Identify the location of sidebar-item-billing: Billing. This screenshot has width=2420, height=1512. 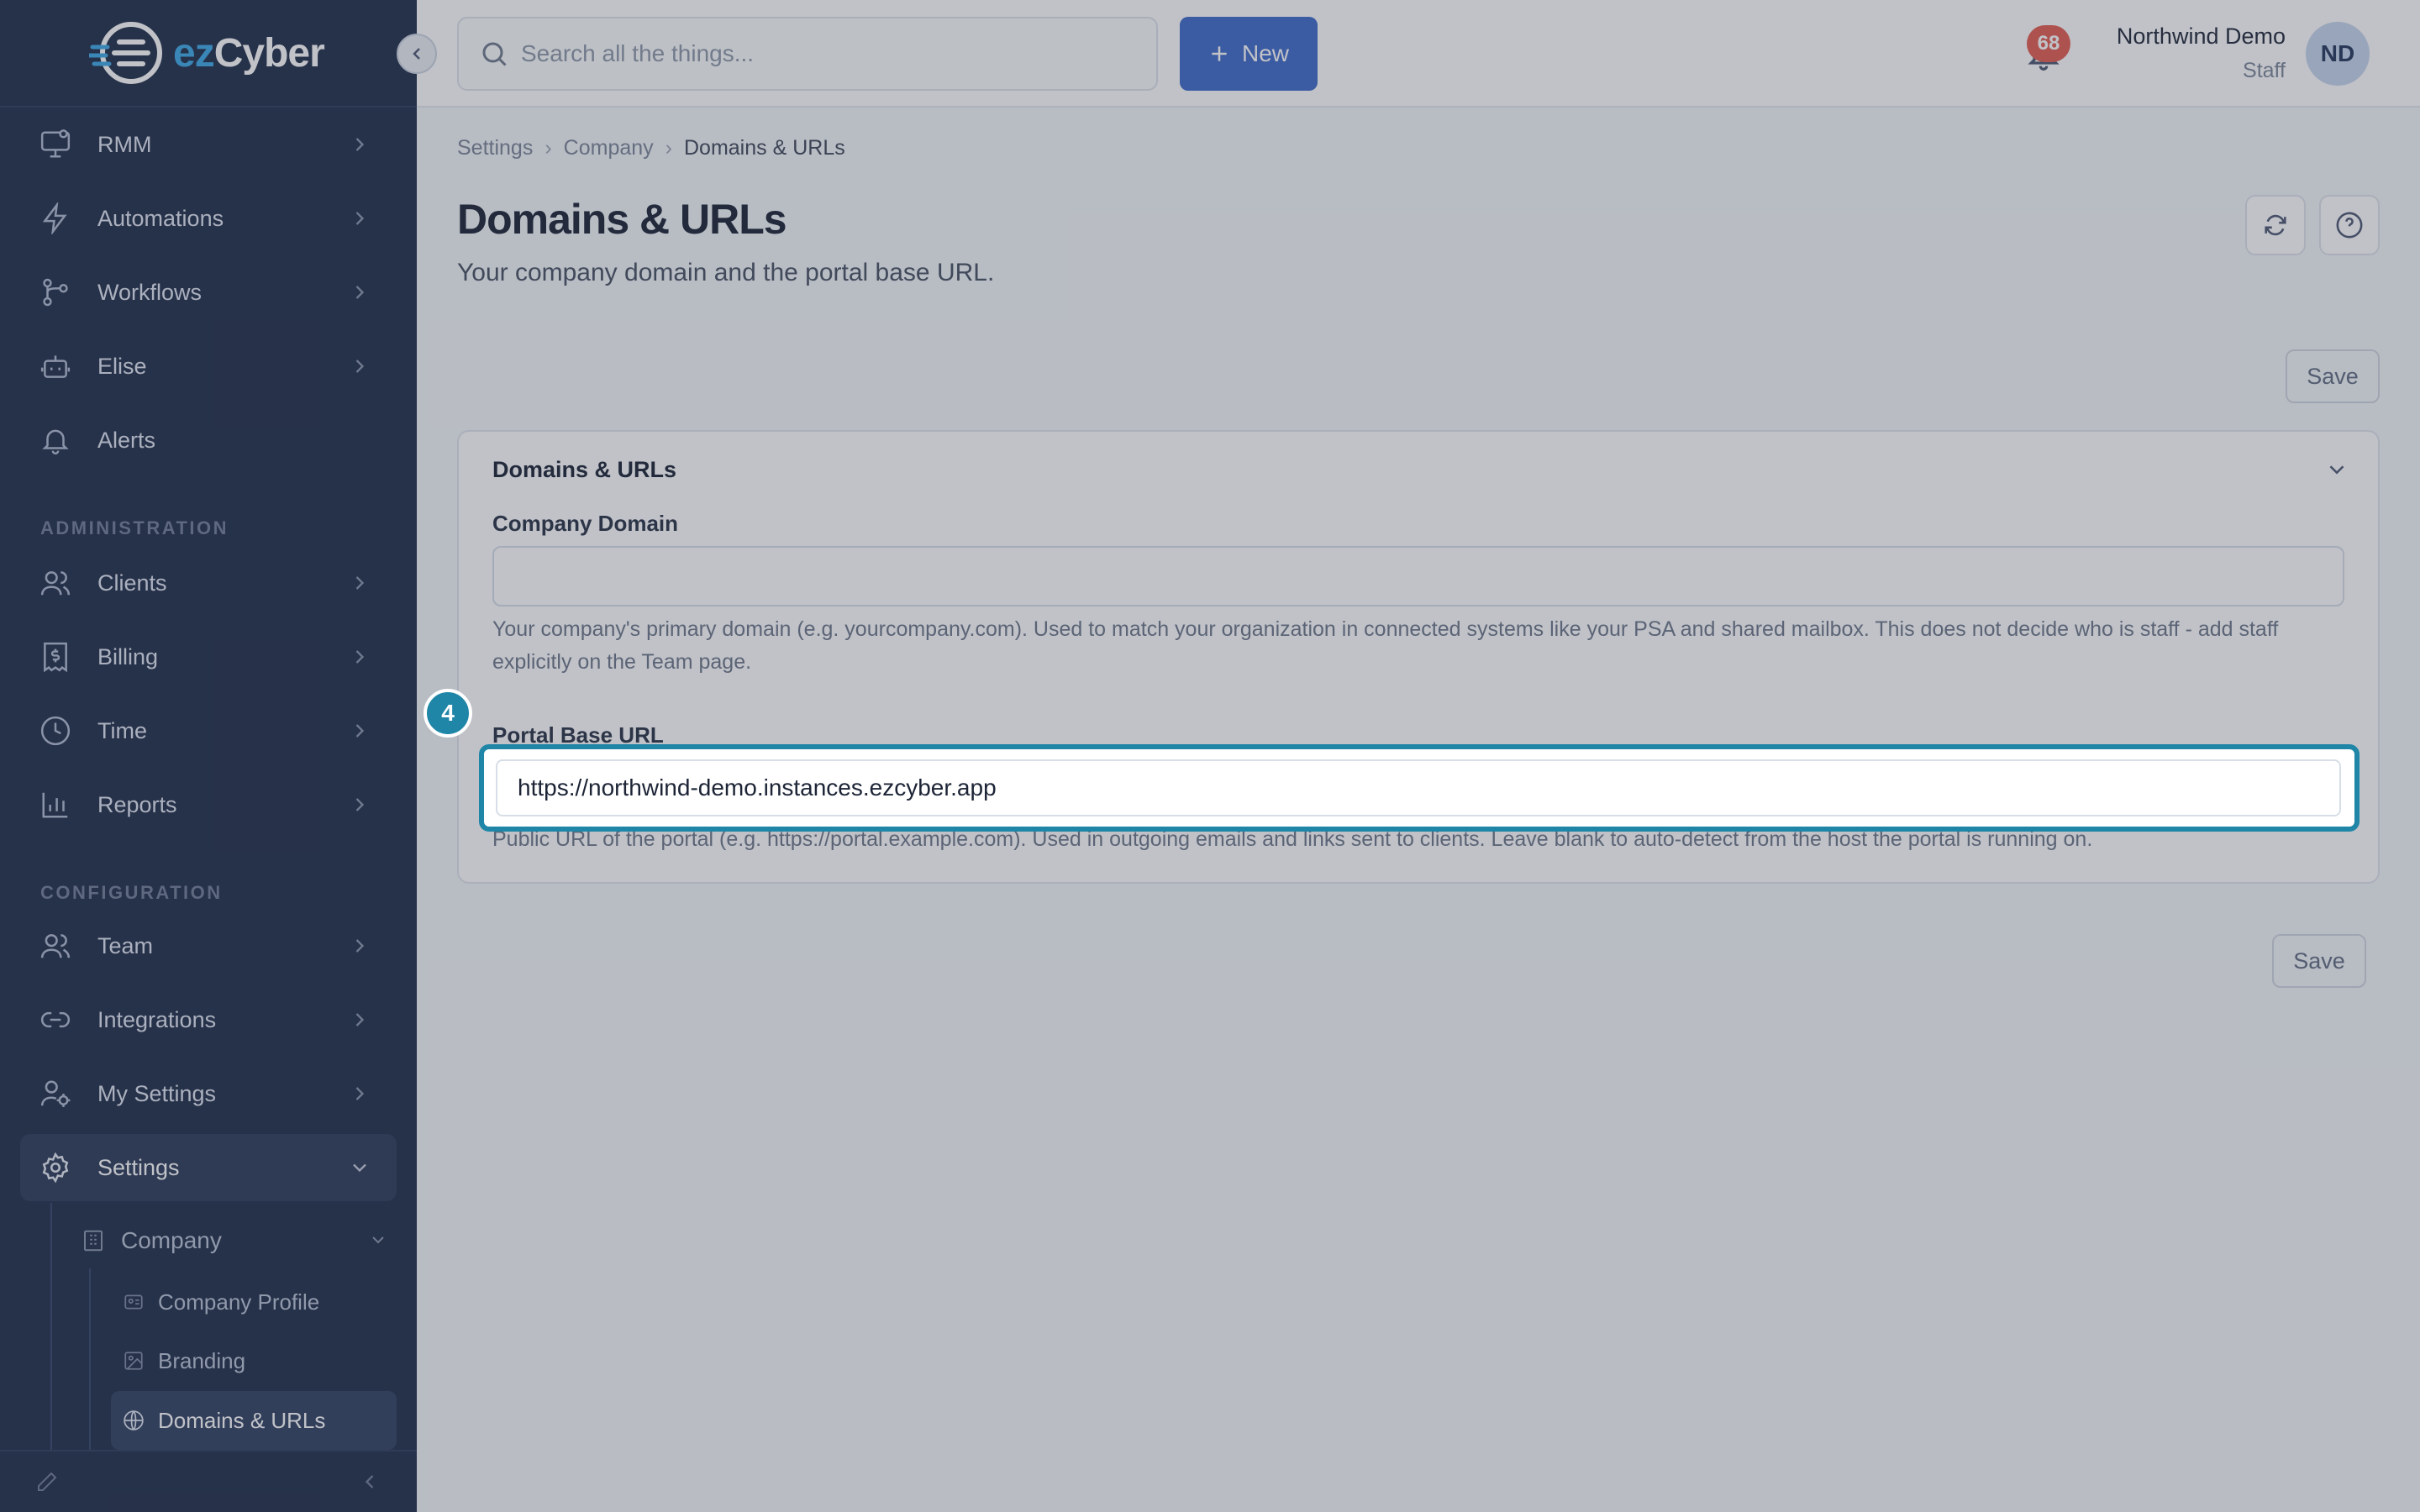
(208, 656).